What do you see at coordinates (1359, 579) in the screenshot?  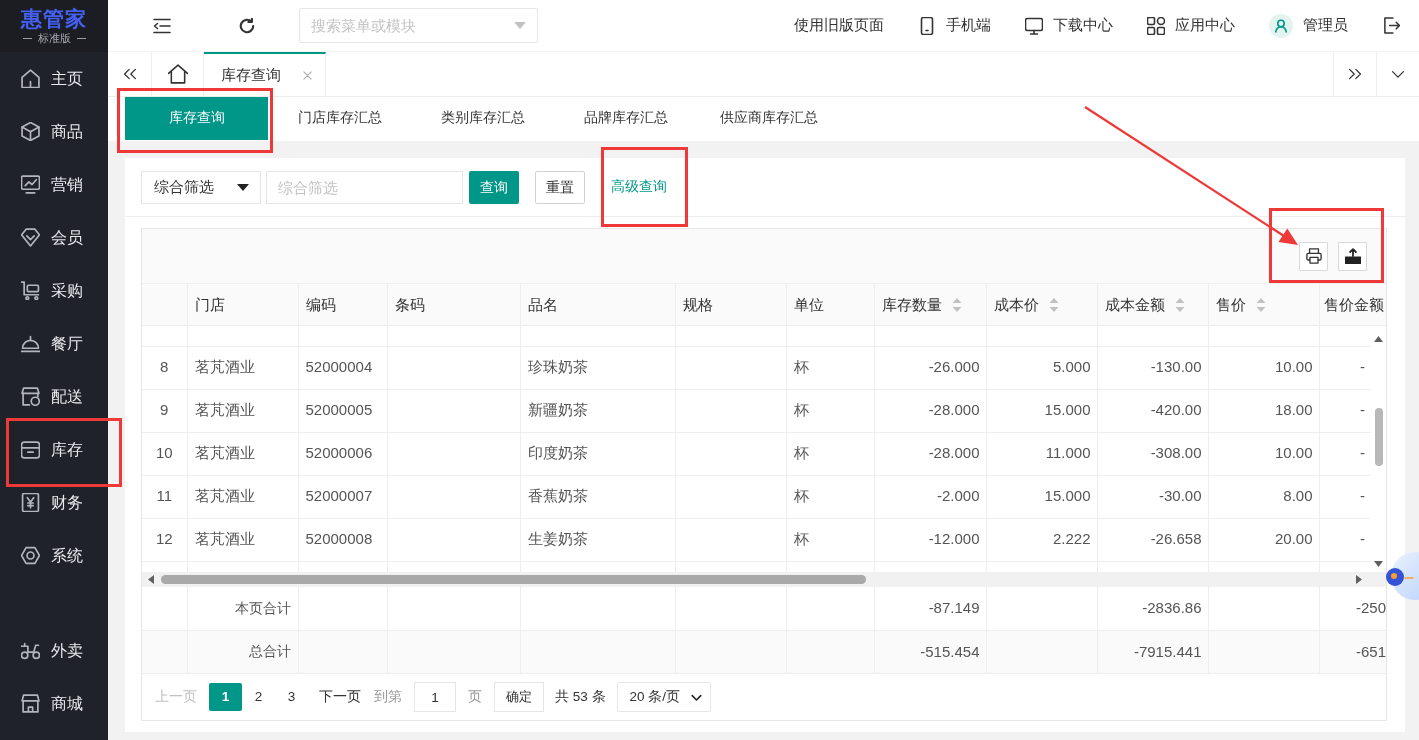 I see `scroll-right-icon` at bounding box center [1359, 579].